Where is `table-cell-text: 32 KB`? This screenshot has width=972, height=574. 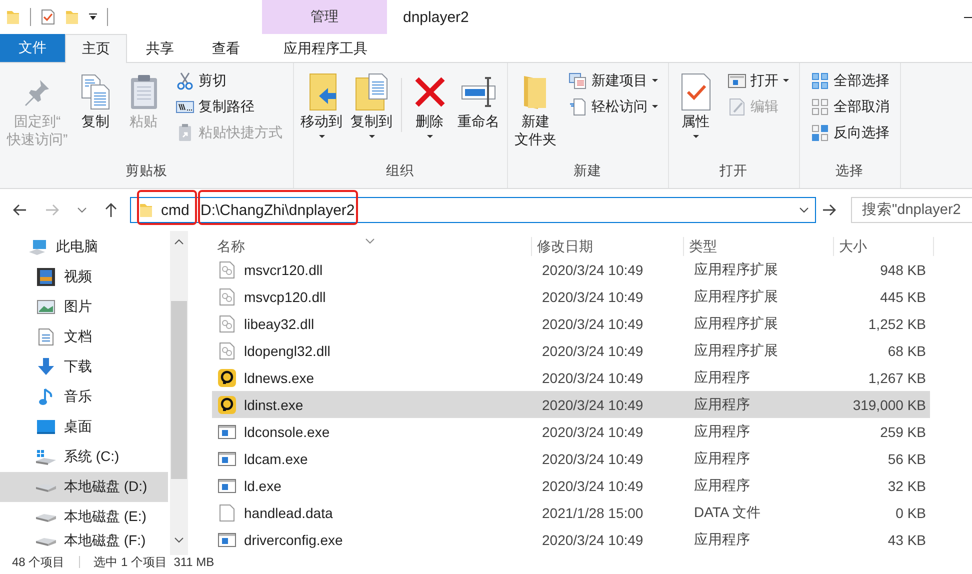 table-cell-text: 32 KB is located at coordinates (906, 486).